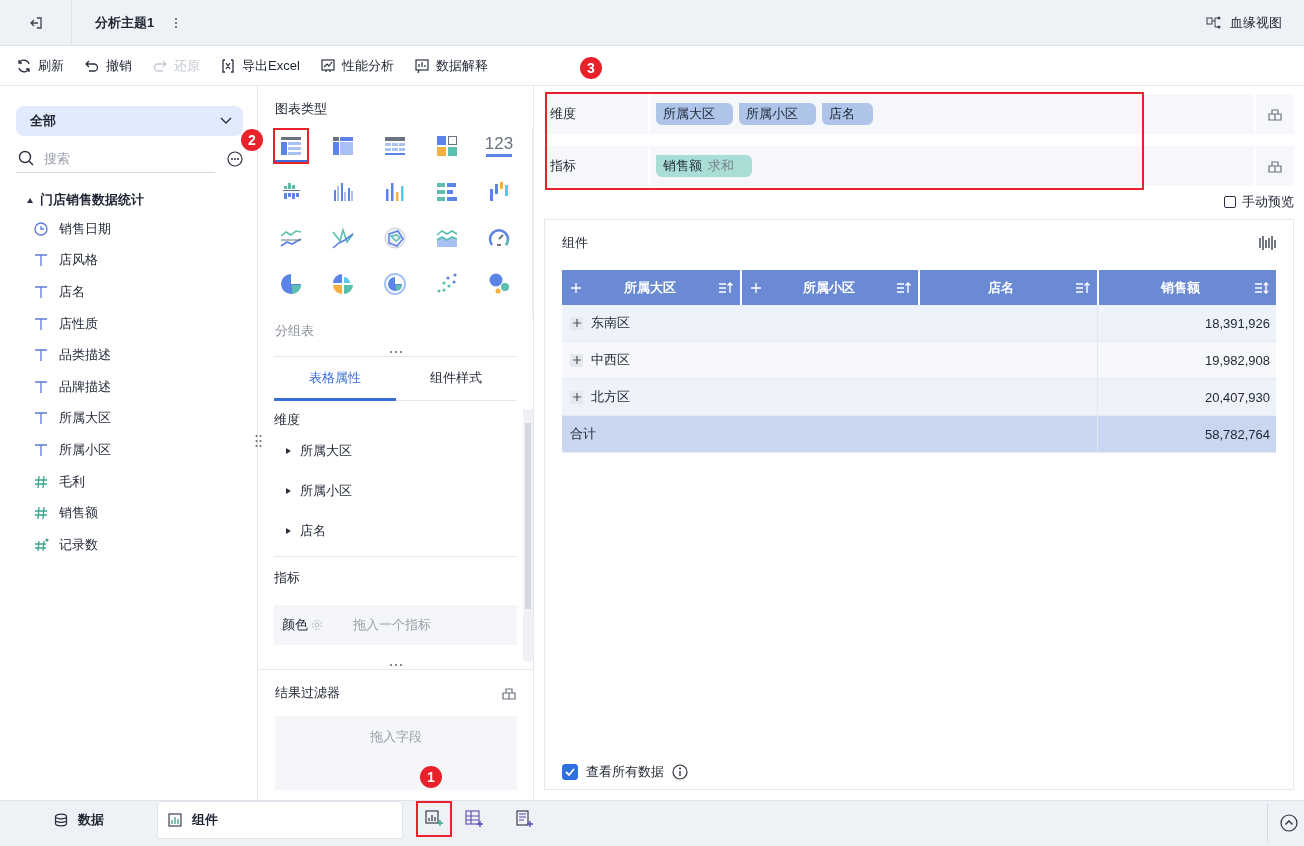  I want to click on bottom-tab: 数据, so click(79, 820).